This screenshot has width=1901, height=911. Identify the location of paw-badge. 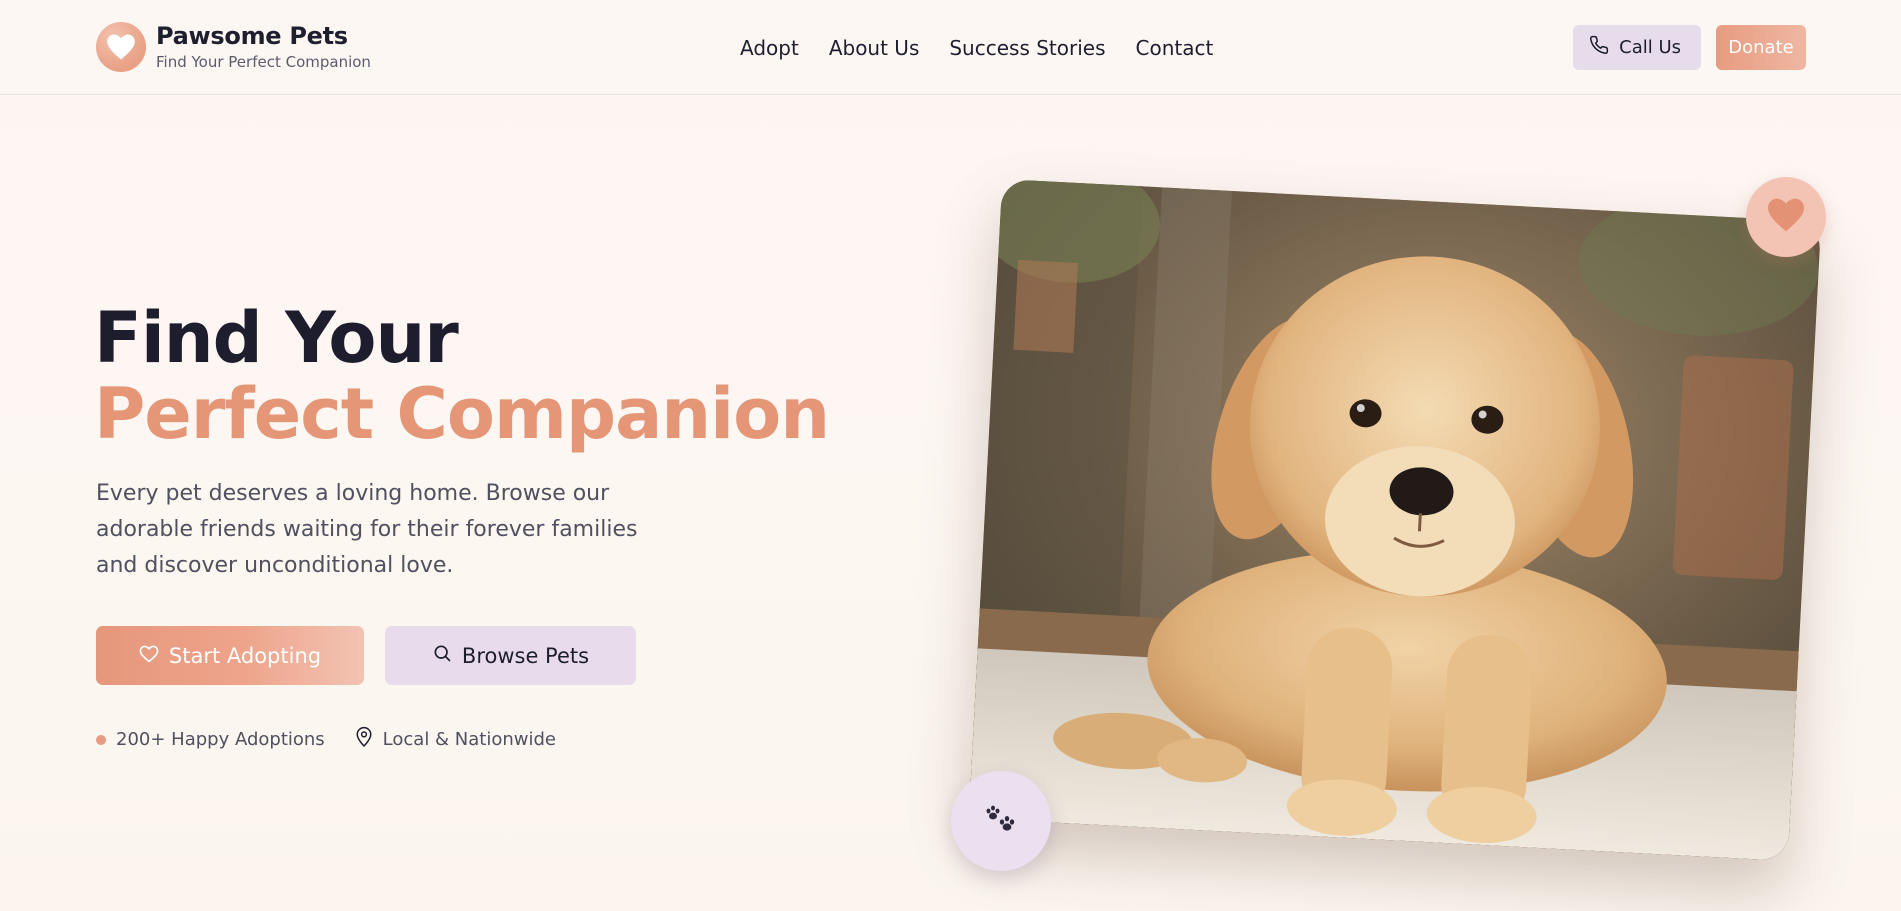
(1001, 821).